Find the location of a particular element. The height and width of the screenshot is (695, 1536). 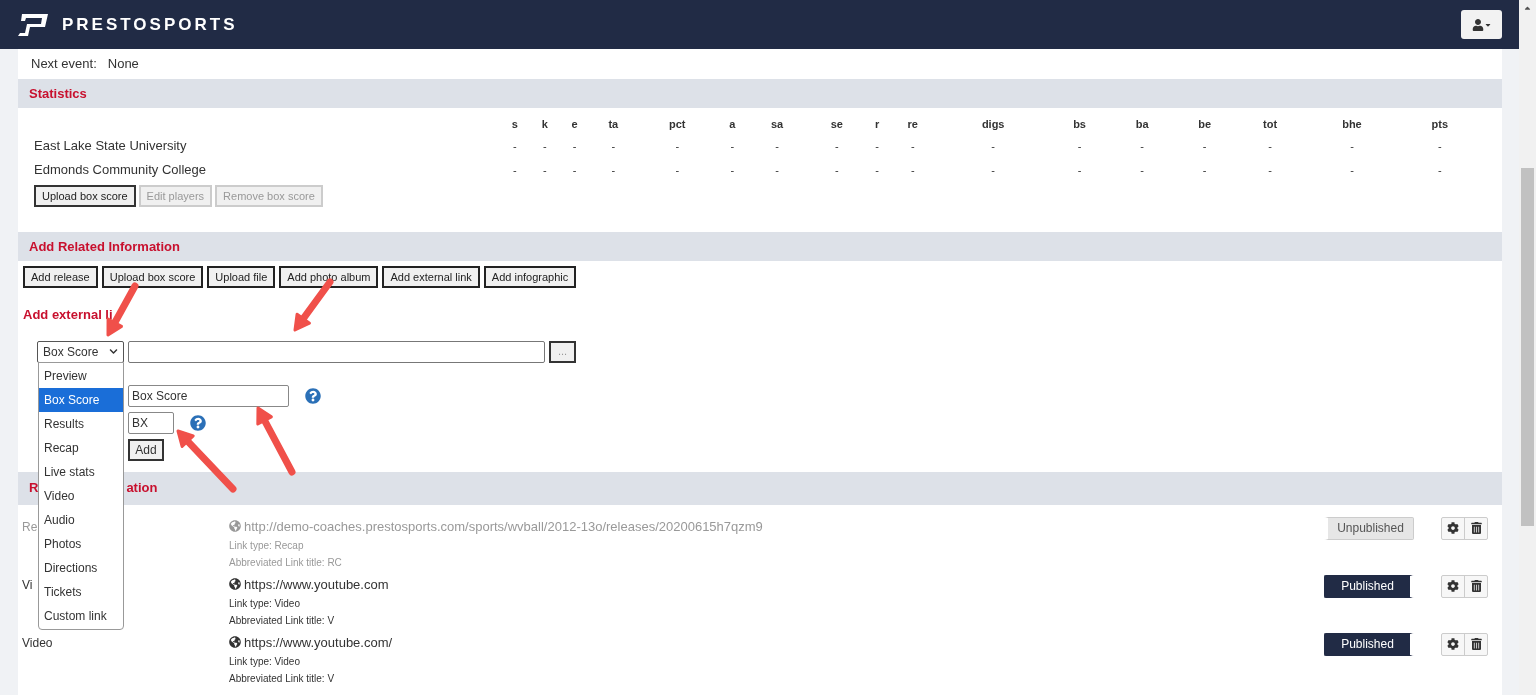

dropdown-option: Recap is located at coordinates (81, 448).